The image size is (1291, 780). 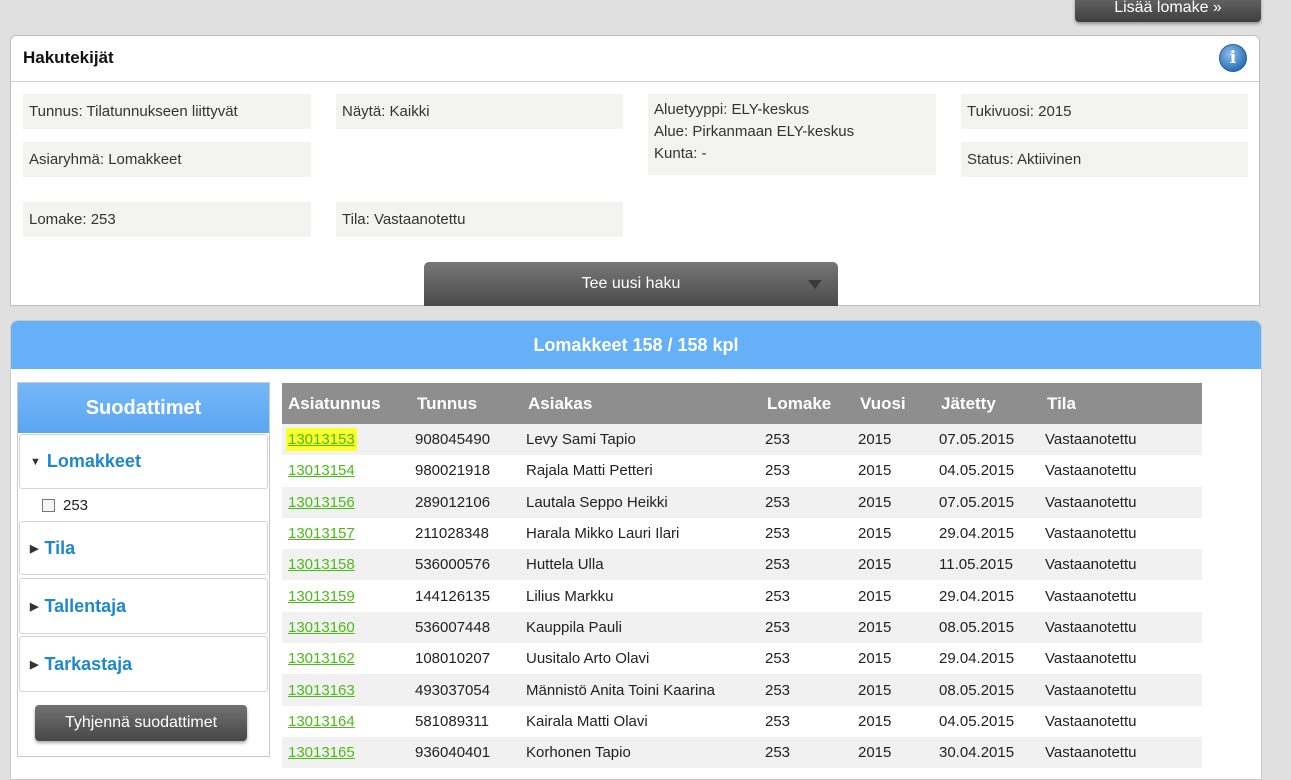 What do you see at coordinates (346, 403) in the screenshot?
I see `column-header-asiatunnus: Asiatunnus` at bounding box center [346, 403].